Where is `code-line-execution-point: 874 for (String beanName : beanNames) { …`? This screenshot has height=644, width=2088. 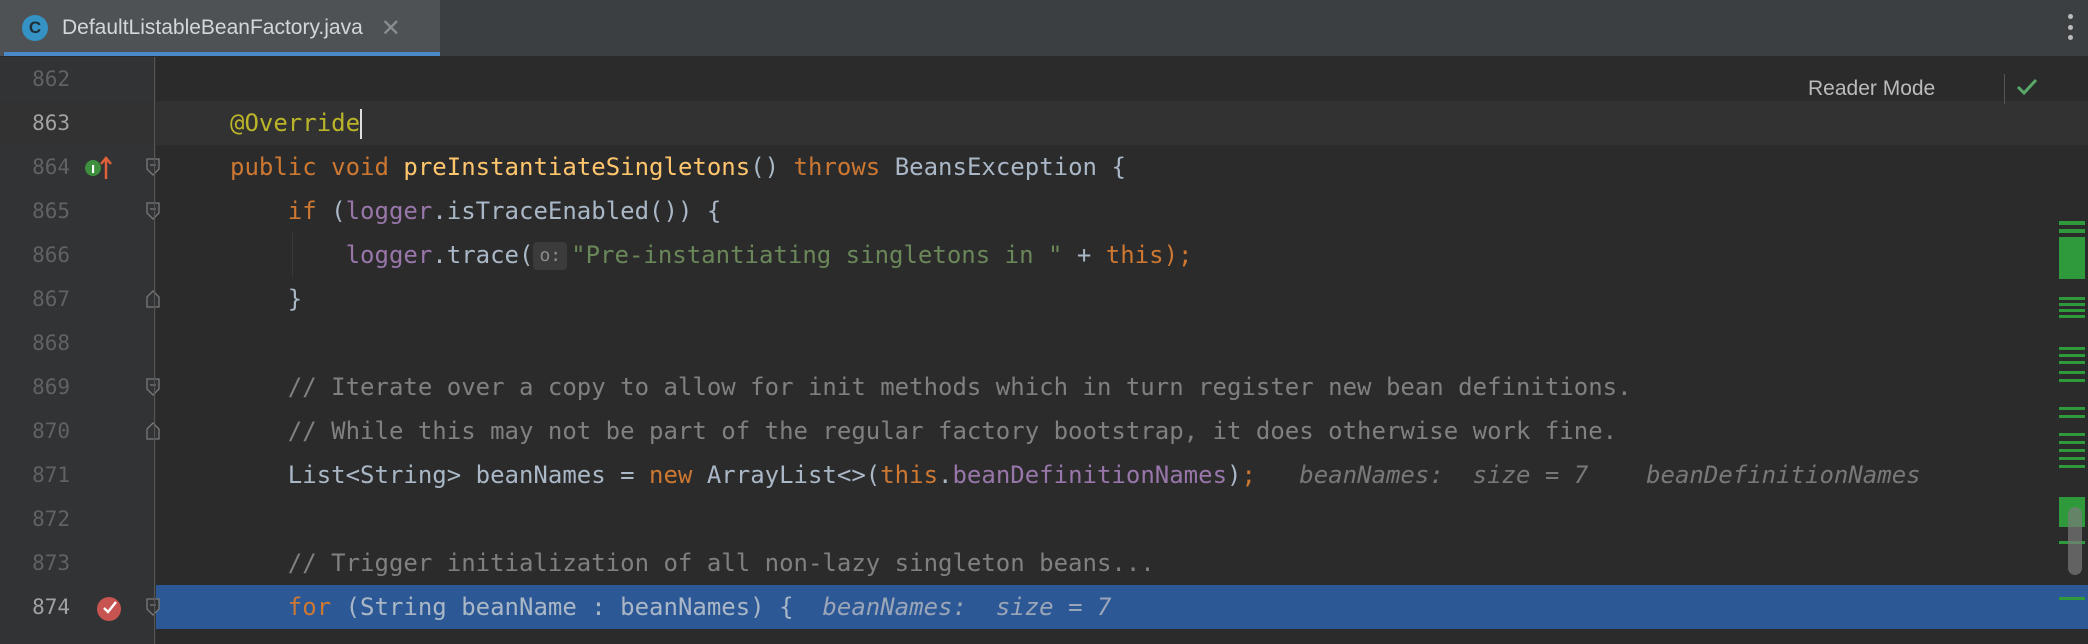 code-line-execution-point: 874 for (String beanName : beanNames) { … is located at coordinates (1044, 607).